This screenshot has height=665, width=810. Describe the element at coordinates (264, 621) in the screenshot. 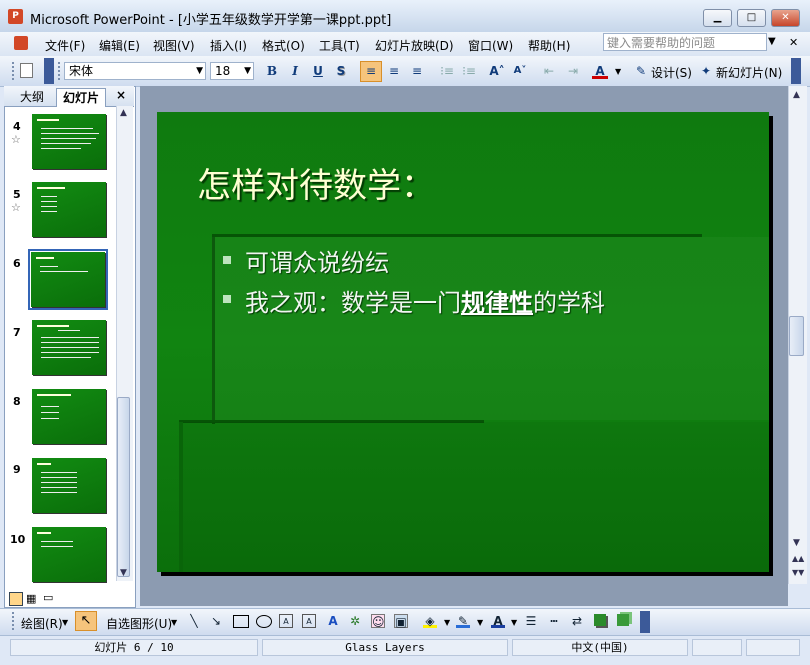

I see `oval-tool-icon` at that location.